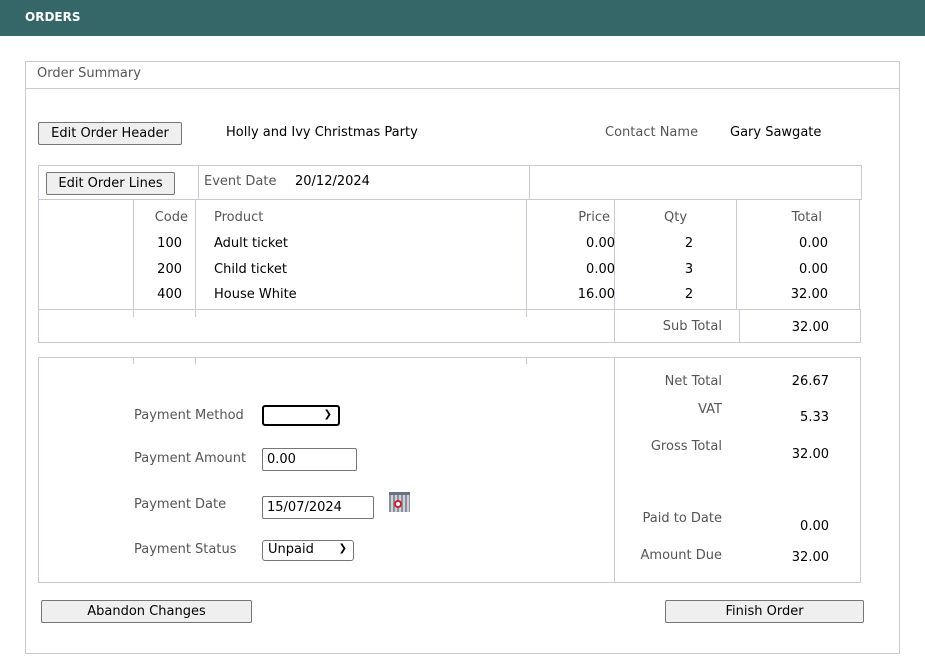 Image resolution: width=925 pixels, height=671 pixels. Describe the element at coordinates (810, 557) in the screenshot. I see `amount-due-value: 32.00` at that location.